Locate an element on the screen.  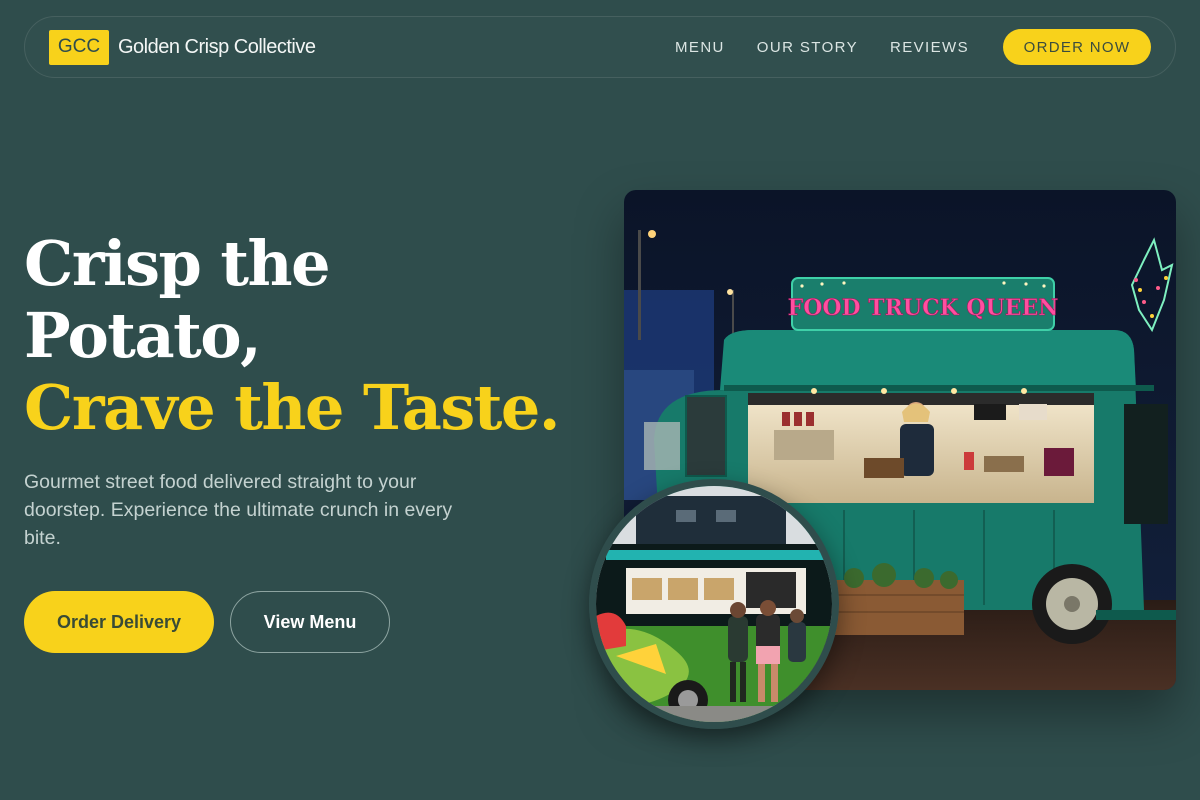
nav-link-our-story: OUR STORY is located at coordinates (807, 47).